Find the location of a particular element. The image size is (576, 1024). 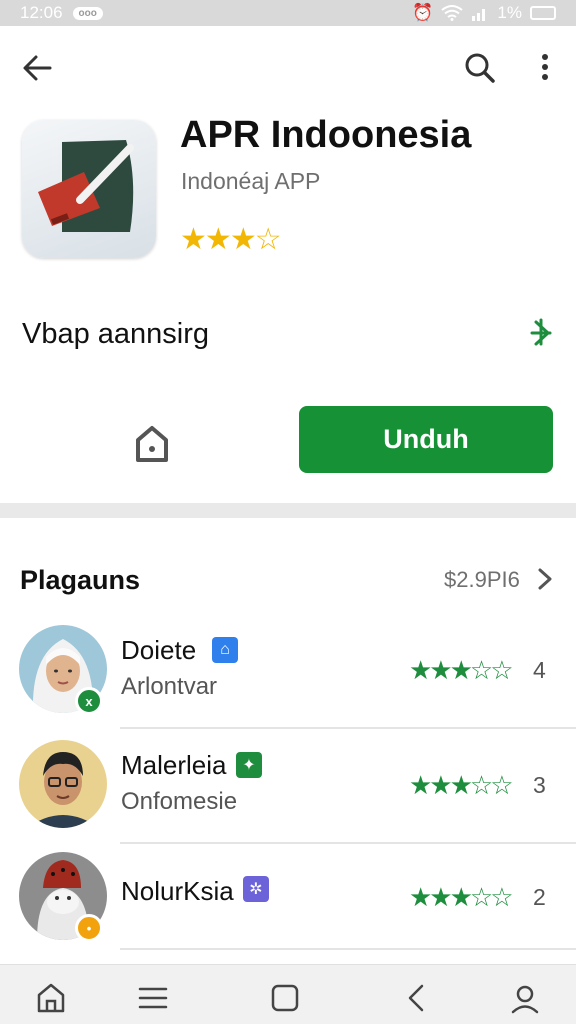

back-icon is located at coordinates (417, 998).